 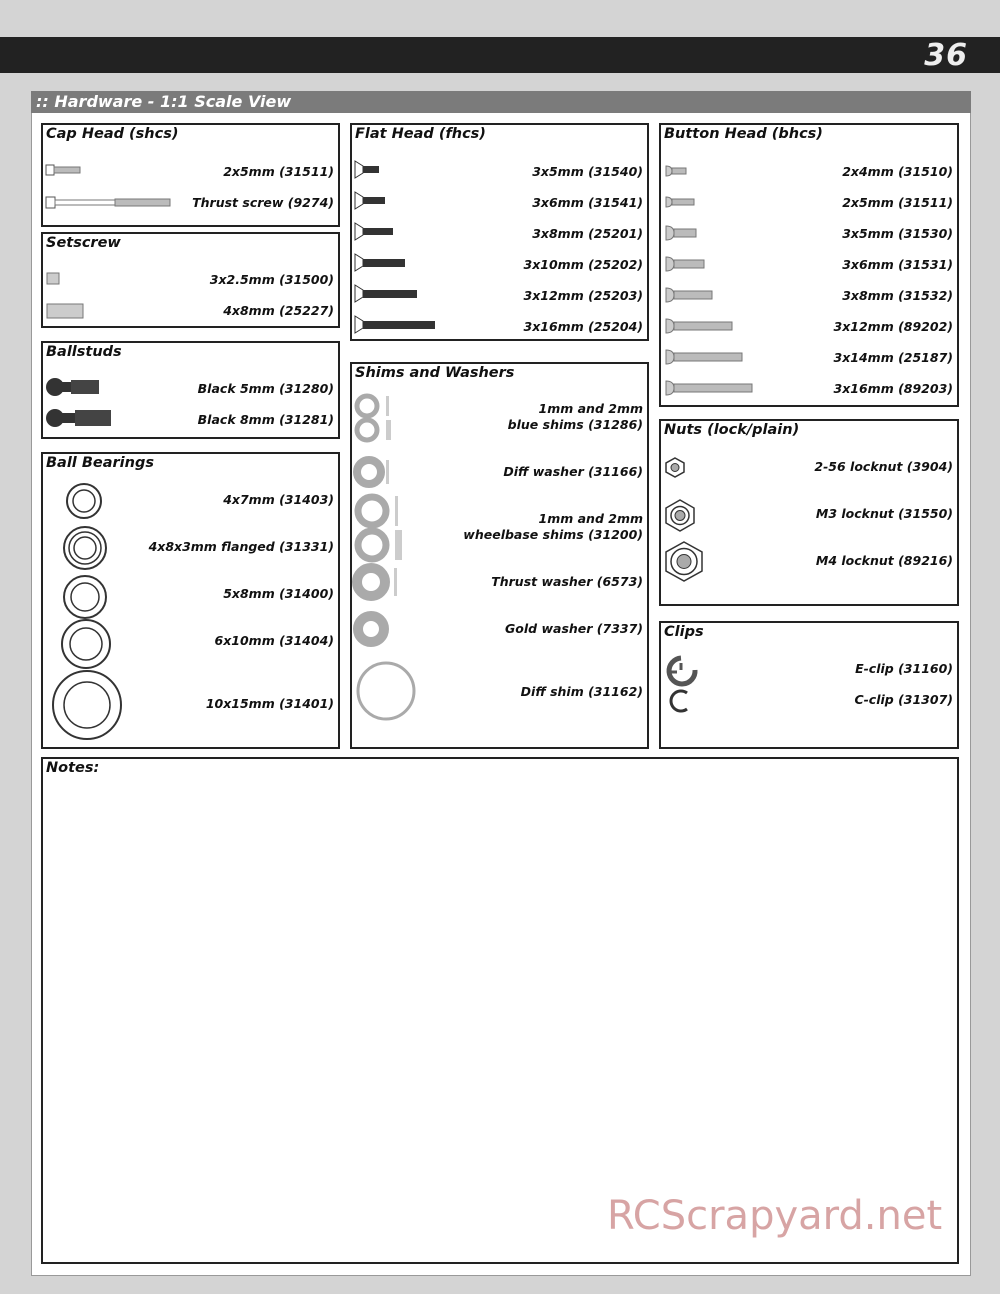 What do you see at coordinates (587, 202) in the screenshot?
I see `flat-head-label-2: 3x6mm (31541)` at bounding box center [587, 202].